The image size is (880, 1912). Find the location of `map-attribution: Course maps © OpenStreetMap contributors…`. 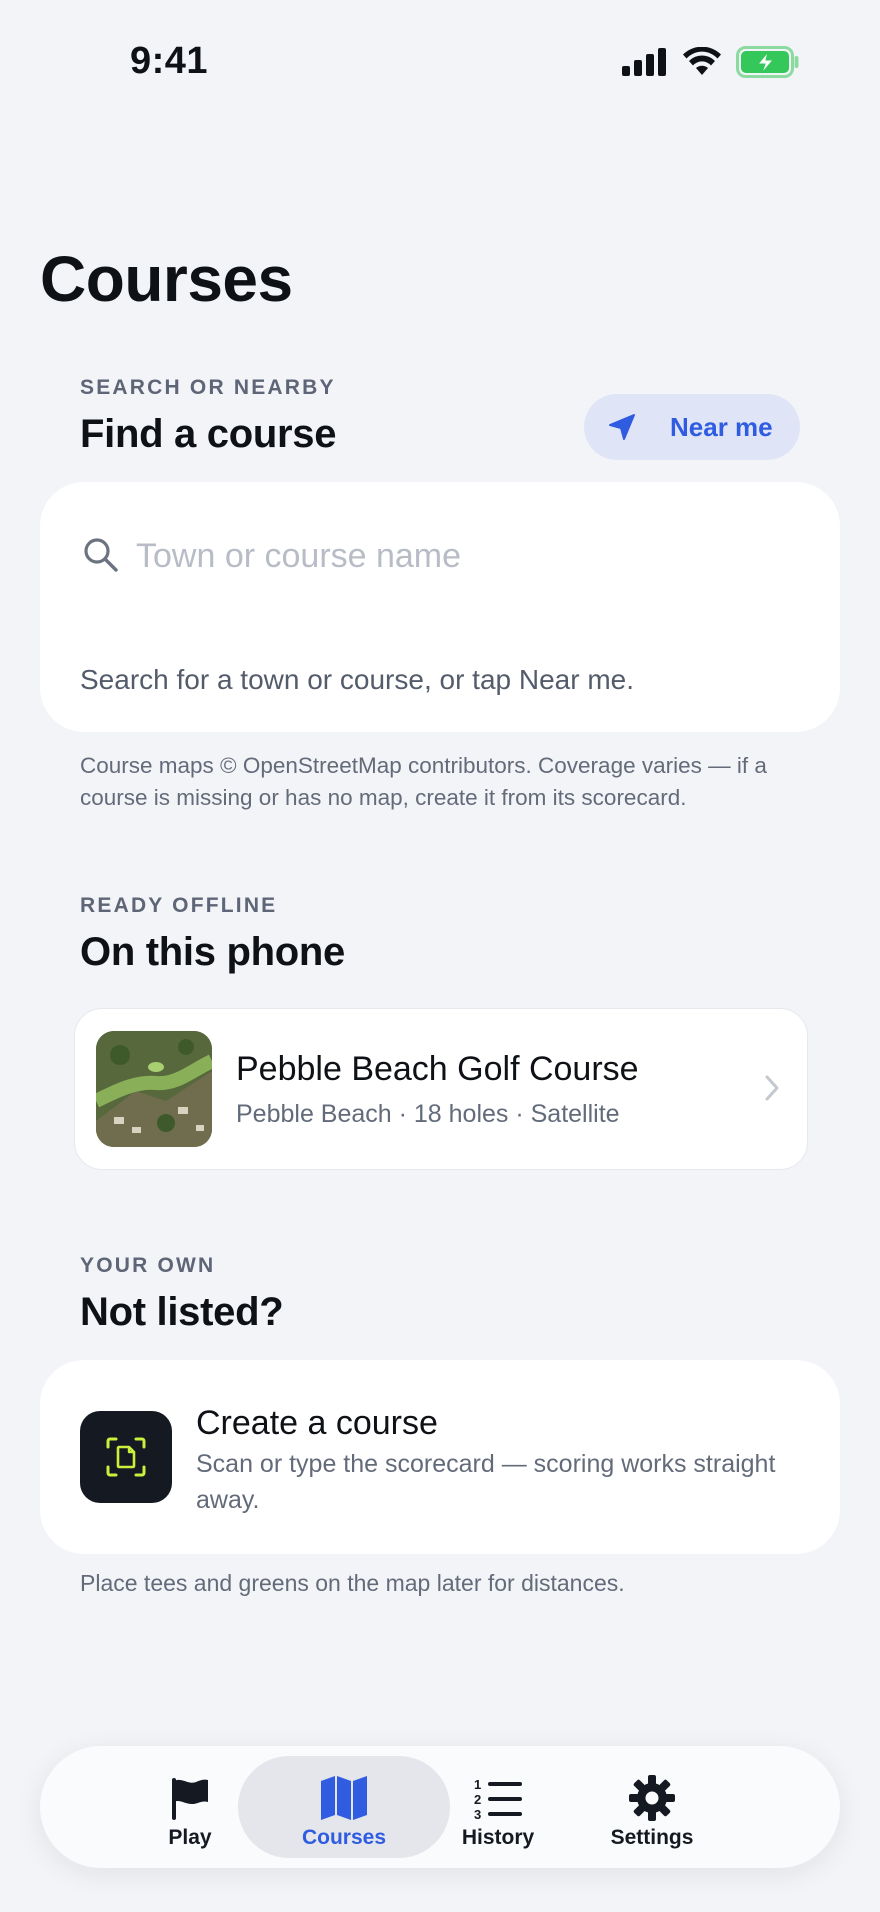

map-attribution: Course maps © OpenStreetMap contributors… is located at coordinates (423, 781).